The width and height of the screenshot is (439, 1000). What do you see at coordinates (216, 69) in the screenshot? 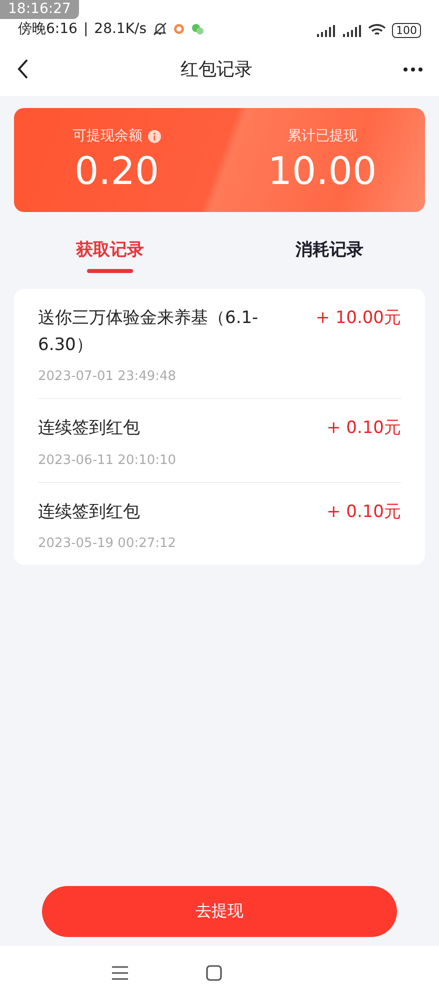
I see `page-title: 红包记录` at bounding box center [216, 69].